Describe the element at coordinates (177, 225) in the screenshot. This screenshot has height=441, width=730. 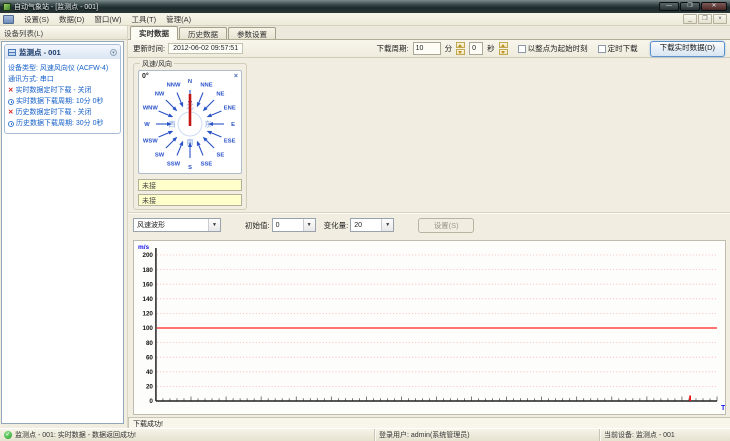
I see `waveform-select: 风速波形 ▼` at that location.